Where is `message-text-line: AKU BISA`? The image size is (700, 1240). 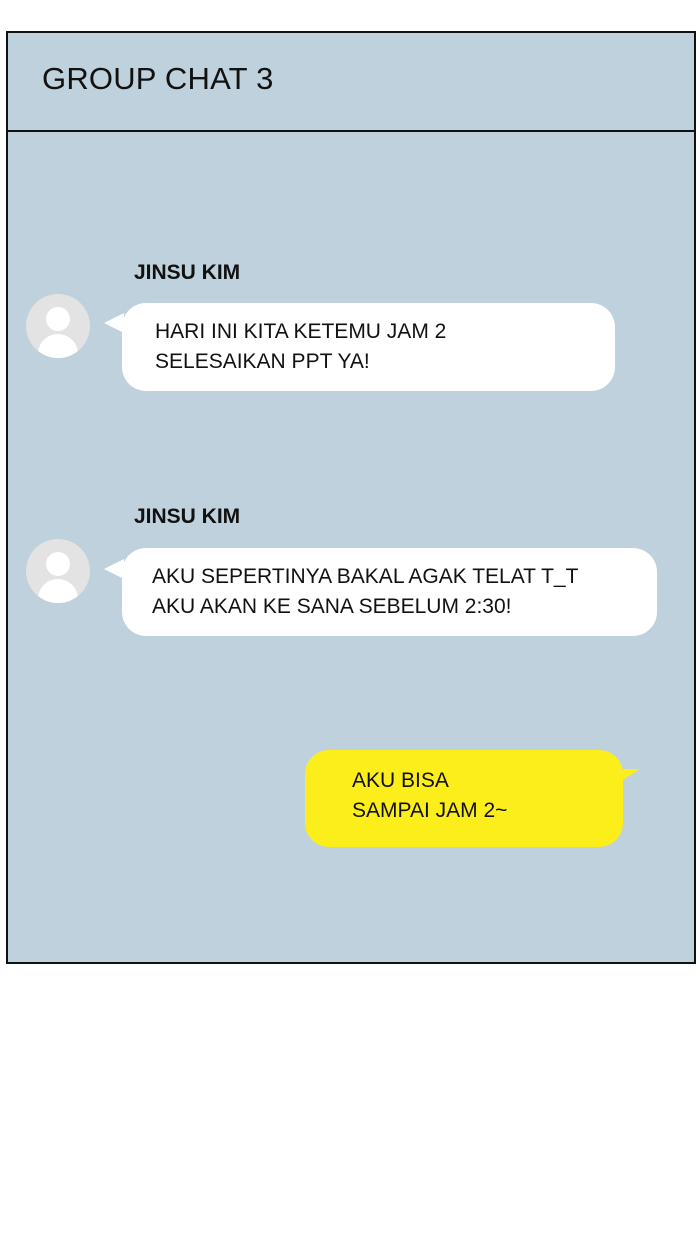
message-text-line: AKU BISA is located at coordinates (400, 780).